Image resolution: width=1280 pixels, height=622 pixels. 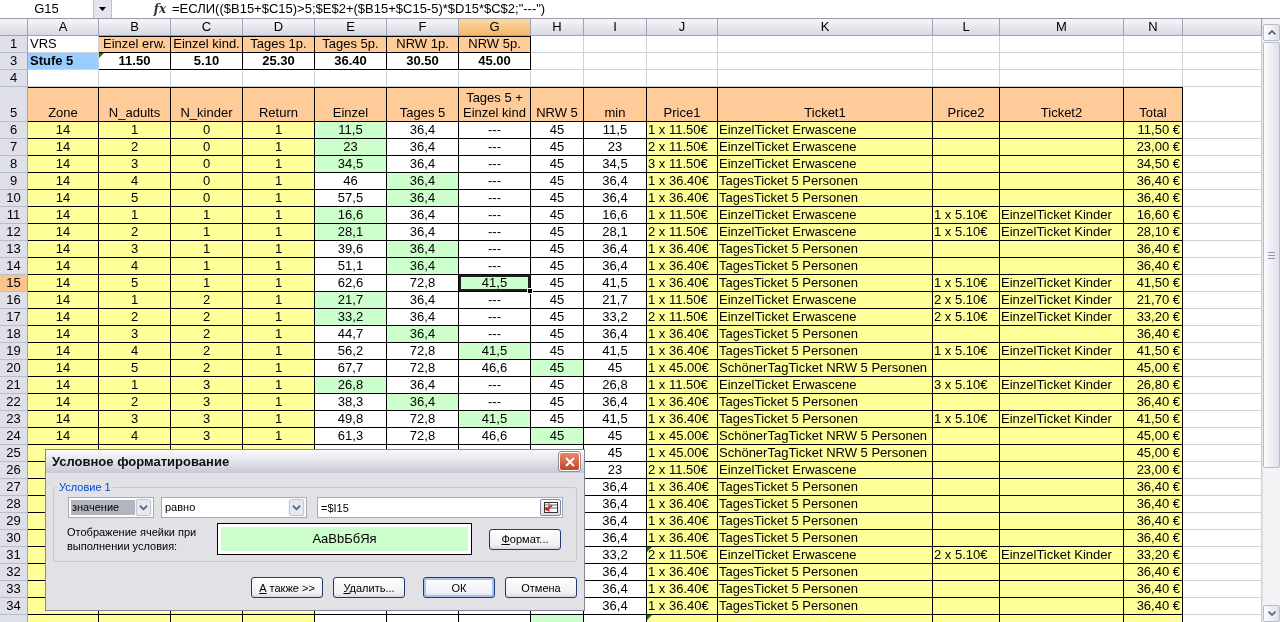 What do you see at coordinates (14, 27) in the screenshot?
I see `select-all-corner` at bounding box center [14, 27].